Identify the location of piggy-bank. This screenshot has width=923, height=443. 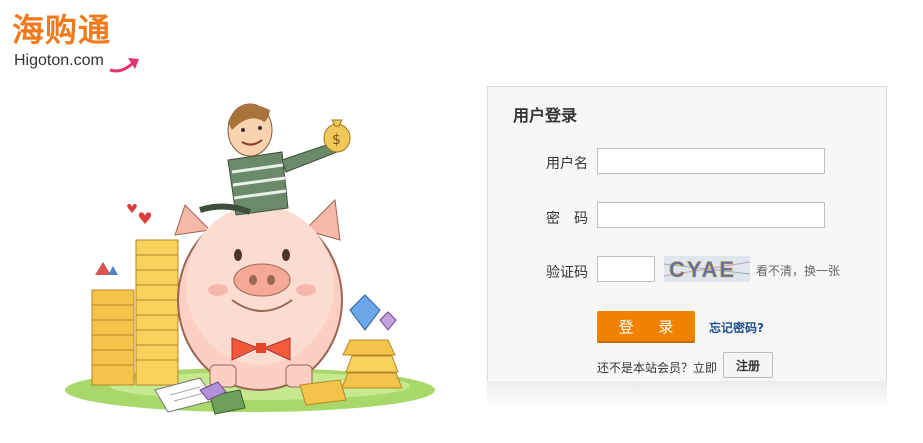
(258, 294).